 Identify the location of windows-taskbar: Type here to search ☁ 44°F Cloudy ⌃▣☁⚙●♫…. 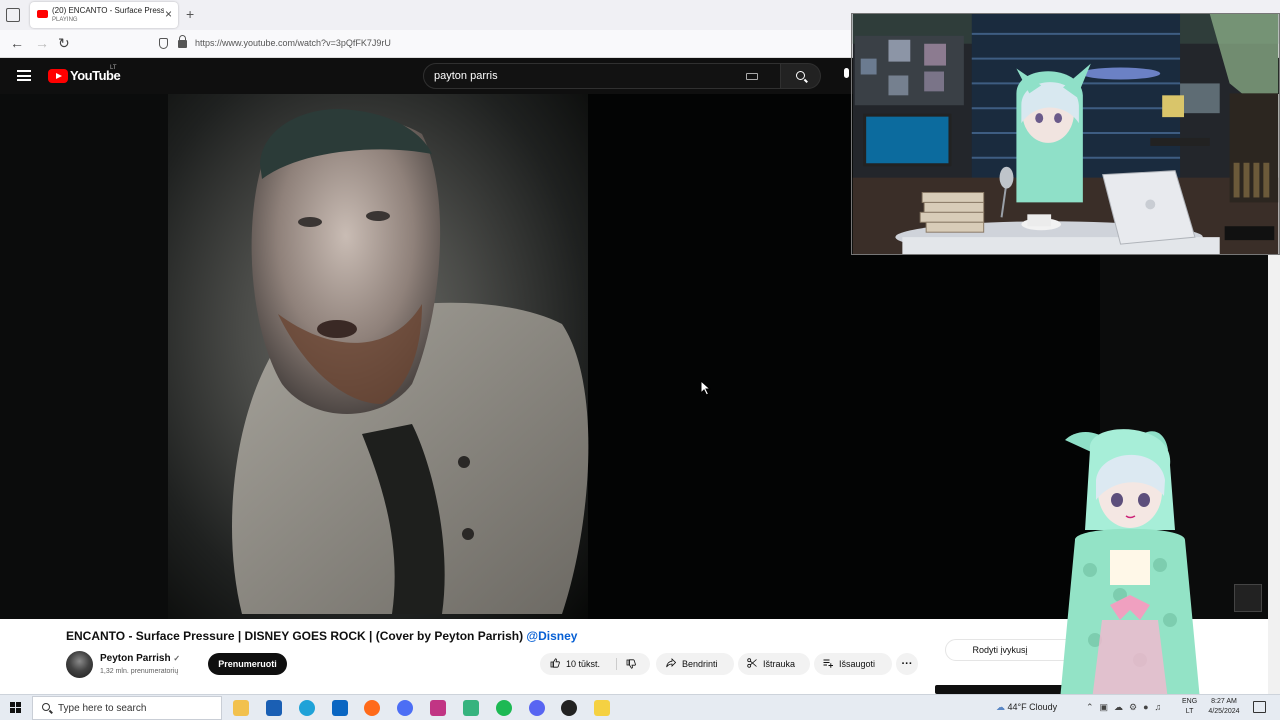
(640, 707).